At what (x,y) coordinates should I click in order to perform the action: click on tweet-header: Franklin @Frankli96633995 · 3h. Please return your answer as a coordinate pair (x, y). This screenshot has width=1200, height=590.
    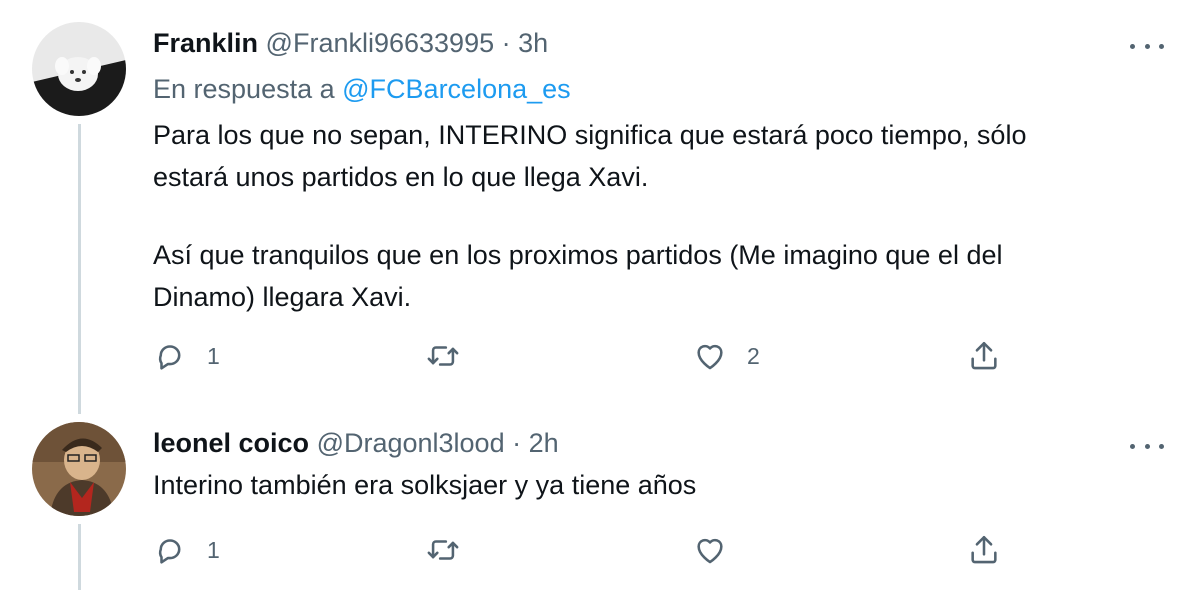
    Looking at the image, I should click on (658, 43).